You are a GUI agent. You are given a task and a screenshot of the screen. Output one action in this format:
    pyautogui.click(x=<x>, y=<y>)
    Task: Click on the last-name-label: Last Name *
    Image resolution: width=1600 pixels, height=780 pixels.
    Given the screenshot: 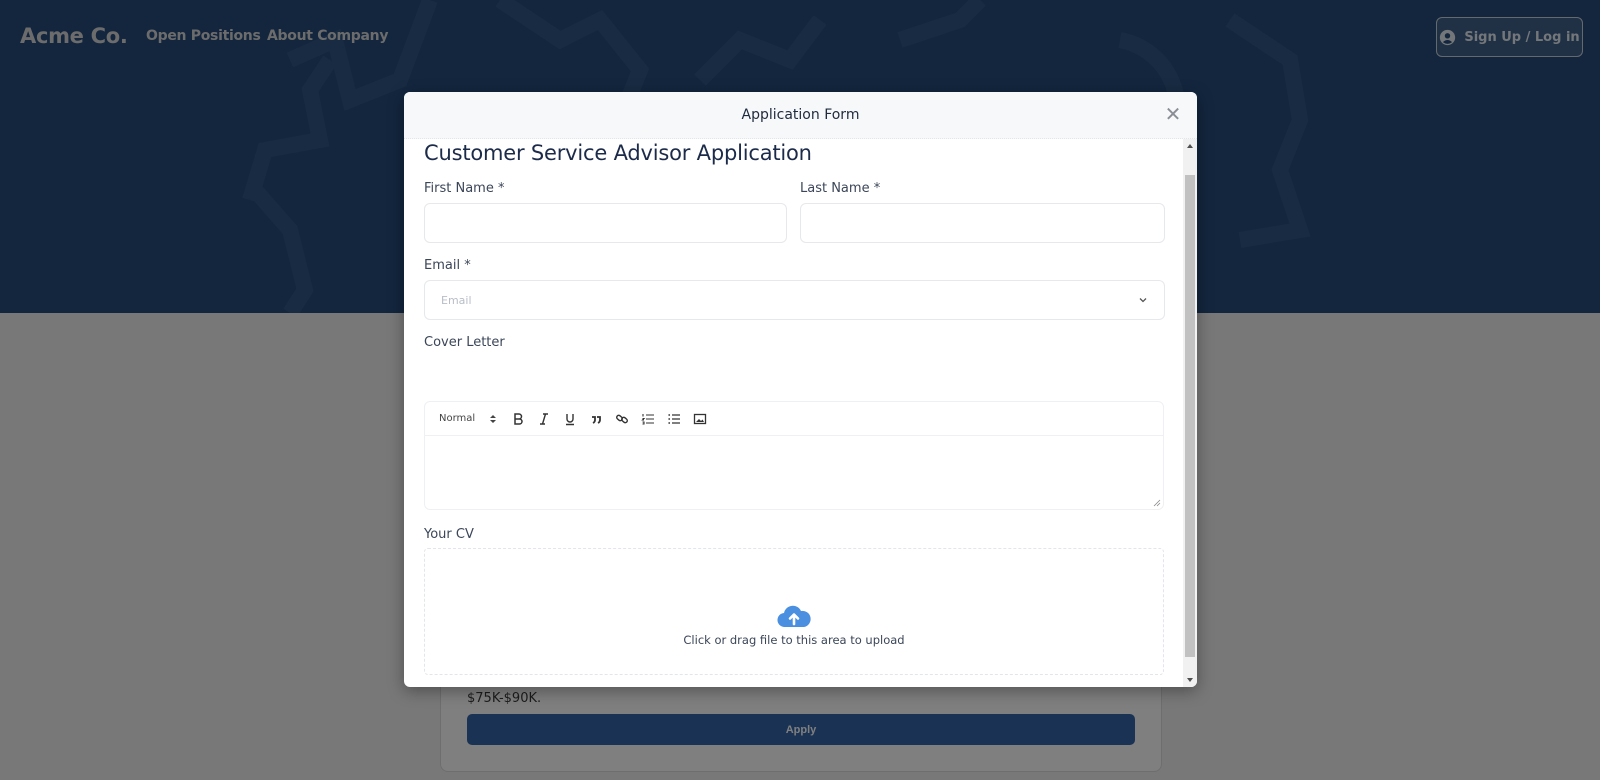 What is the action you would take?
    pyautogui.click(x=840, y=188)
    